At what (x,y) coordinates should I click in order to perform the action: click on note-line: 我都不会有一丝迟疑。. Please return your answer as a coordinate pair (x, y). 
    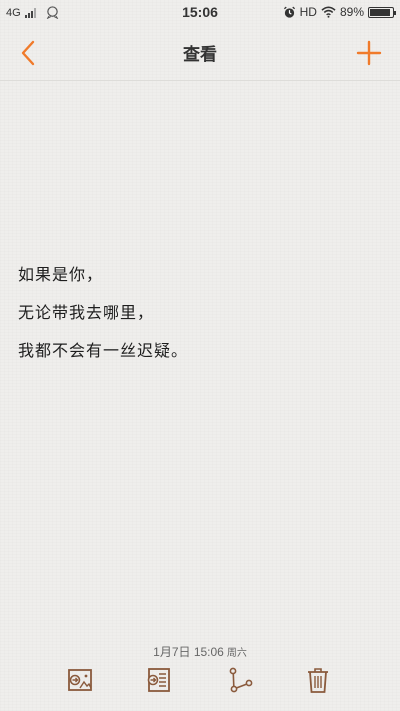
    Looking at the image, I should click on (103, 350).